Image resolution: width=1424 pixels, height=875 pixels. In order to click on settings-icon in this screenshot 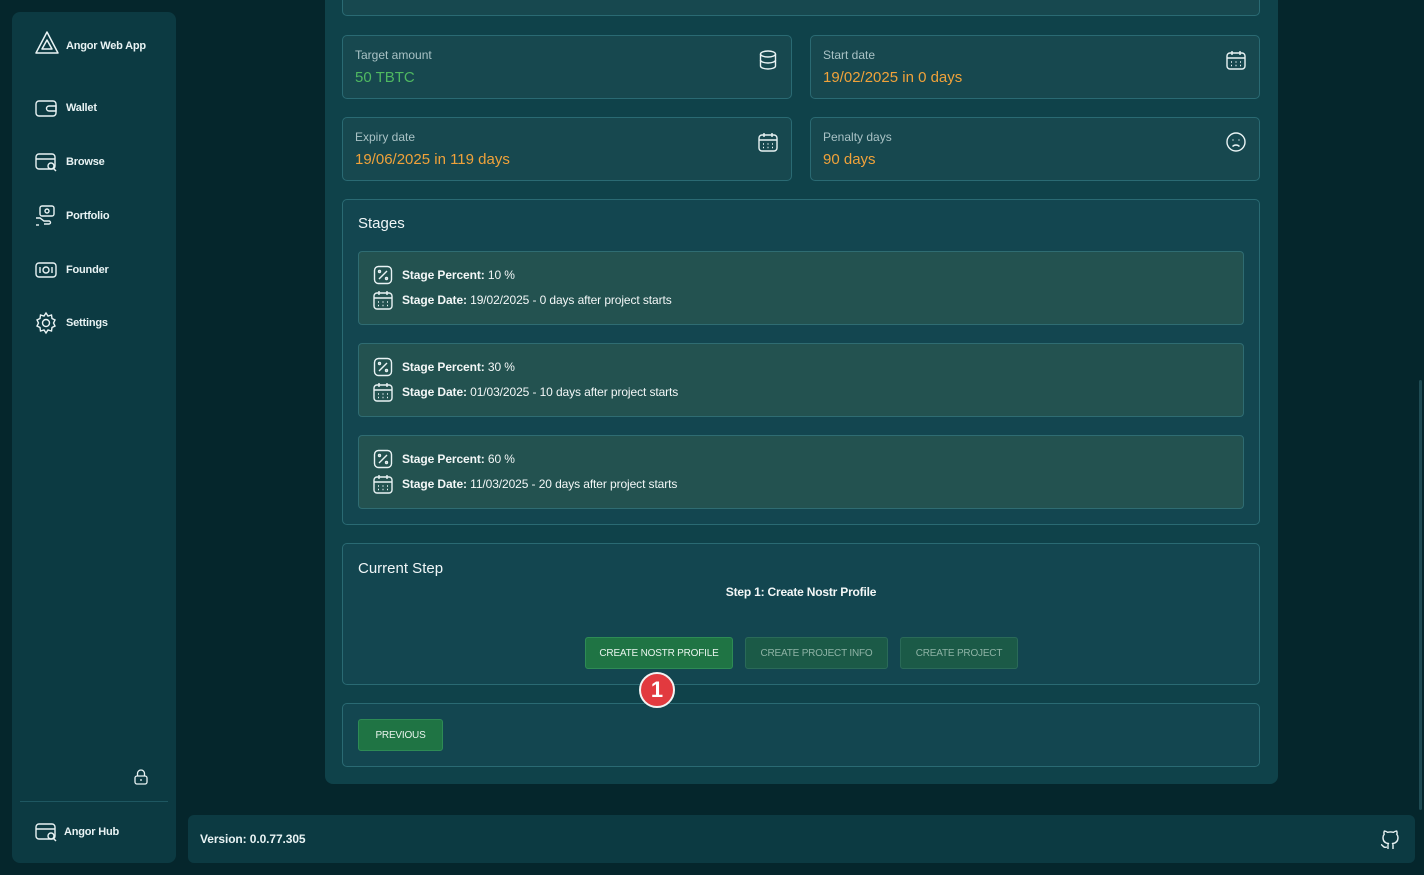, I will do `click(46, 323)`.